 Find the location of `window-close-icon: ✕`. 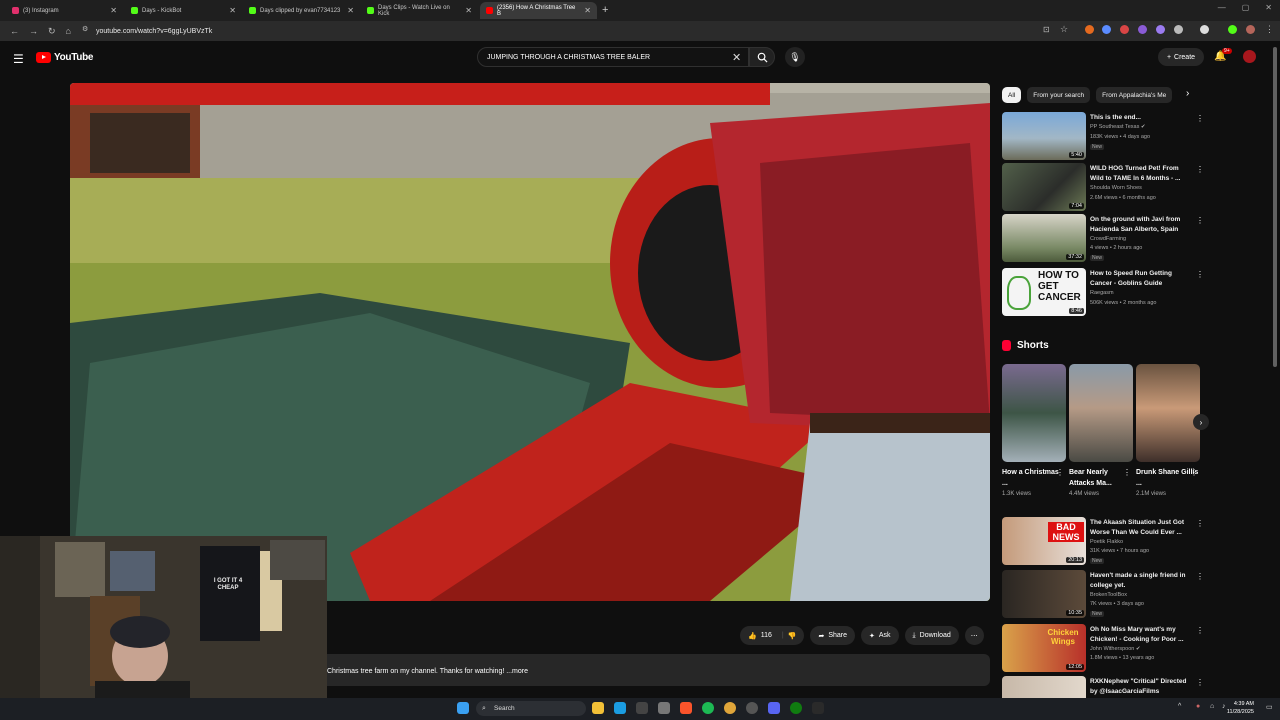

window-close-icon: ✕ is located at coordinates (1268, 7).